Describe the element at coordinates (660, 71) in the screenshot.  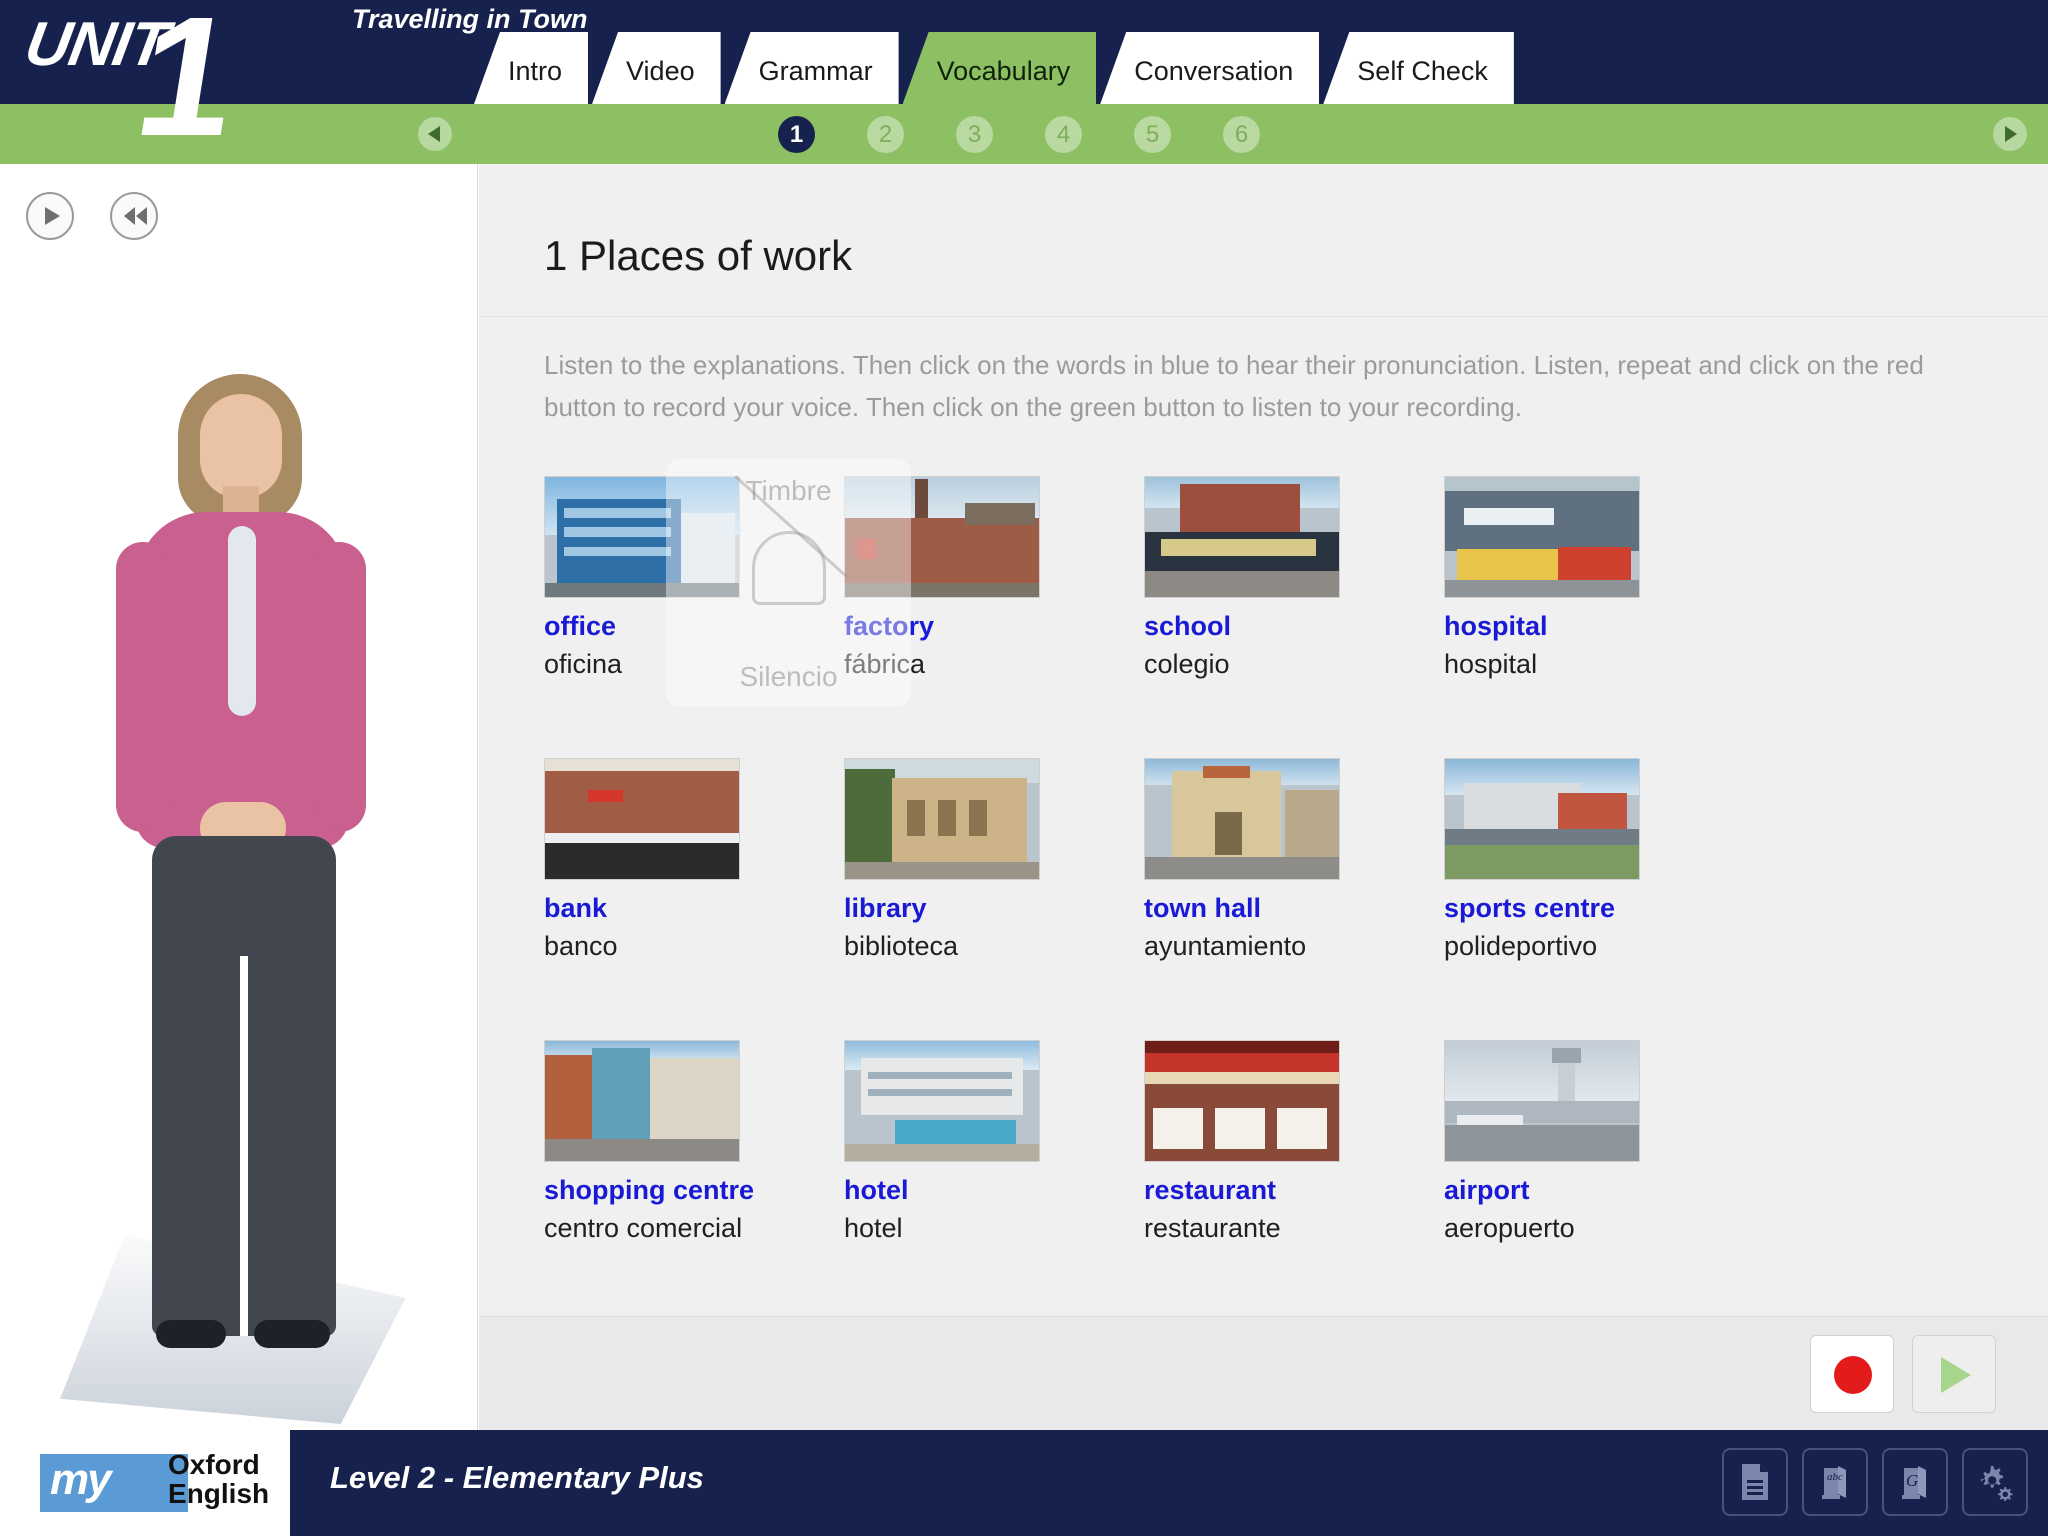
I see `tab-video-label: Video` at that location.